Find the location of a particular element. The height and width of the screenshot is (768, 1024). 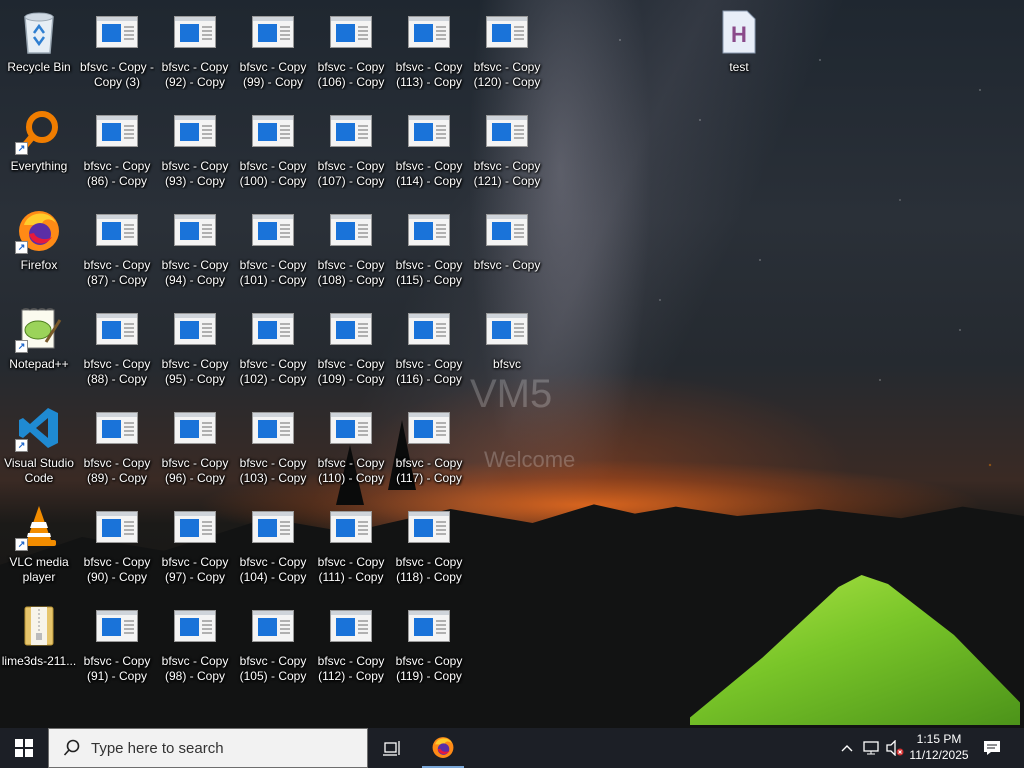

bfsvc-file-icon: bfsvc - Copy (117) - Copy is located at coordinates (429, 448).